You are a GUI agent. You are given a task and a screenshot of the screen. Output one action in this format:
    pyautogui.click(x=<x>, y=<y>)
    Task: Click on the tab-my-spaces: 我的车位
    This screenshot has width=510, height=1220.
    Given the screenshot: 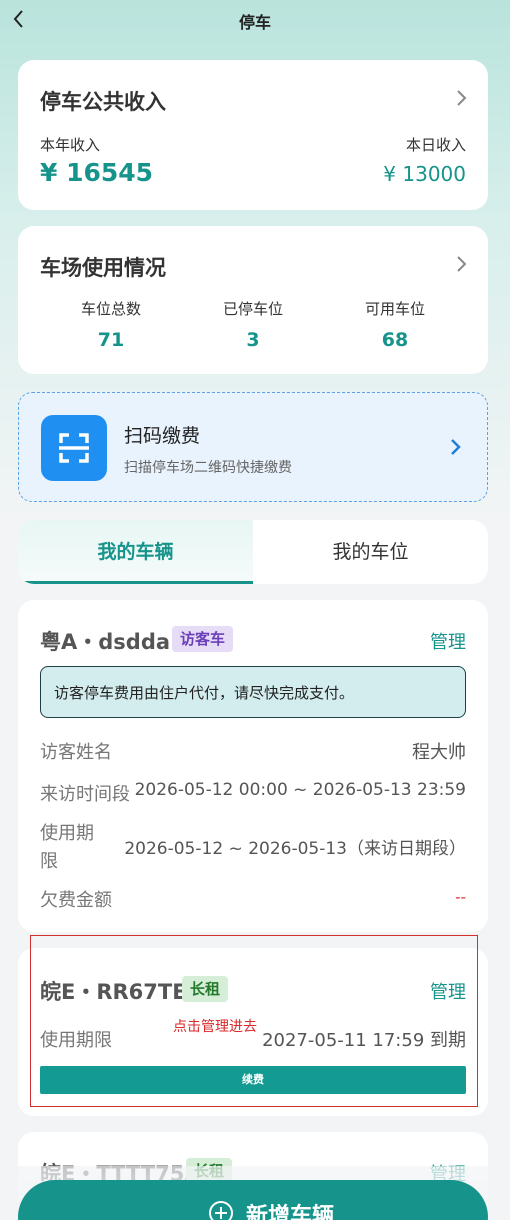 What is the action you would take?
    pyautogui.click(x=370, y=552)
    